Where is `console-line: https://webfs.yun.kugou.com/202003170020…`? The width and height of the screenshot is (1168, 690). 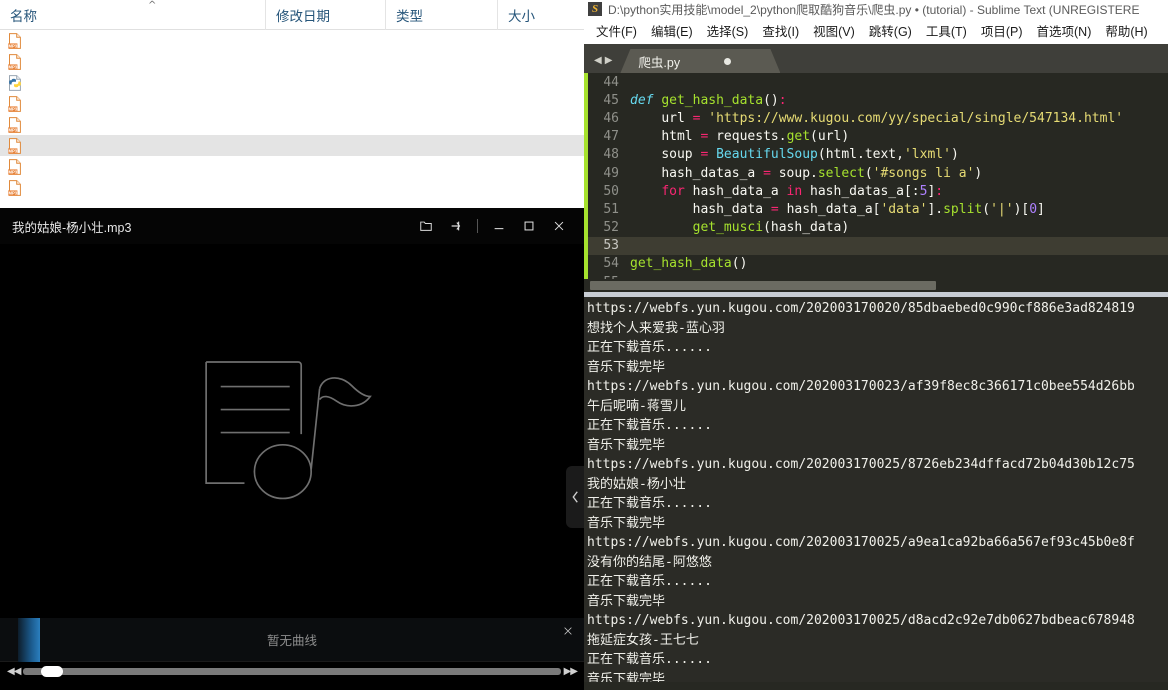 console-line: https://webfs.yun.kugou.com/202003170020… is located at coordinates (861, 308).